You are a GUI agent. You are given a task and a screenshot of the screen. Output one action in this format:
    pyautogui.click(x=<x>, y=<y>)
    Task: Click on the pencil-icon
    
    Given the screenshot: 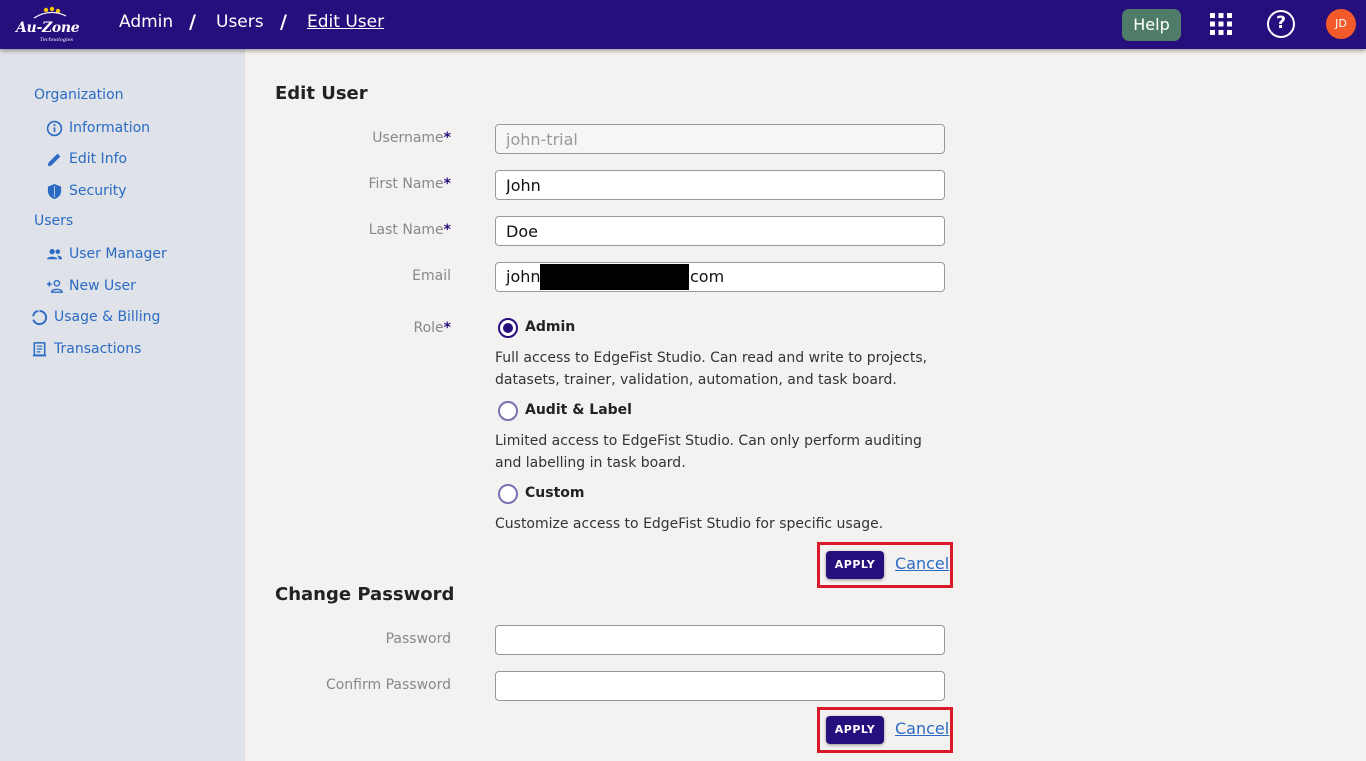 What is the action you would take?
    pyautogui.click(x=54, y=159)
    